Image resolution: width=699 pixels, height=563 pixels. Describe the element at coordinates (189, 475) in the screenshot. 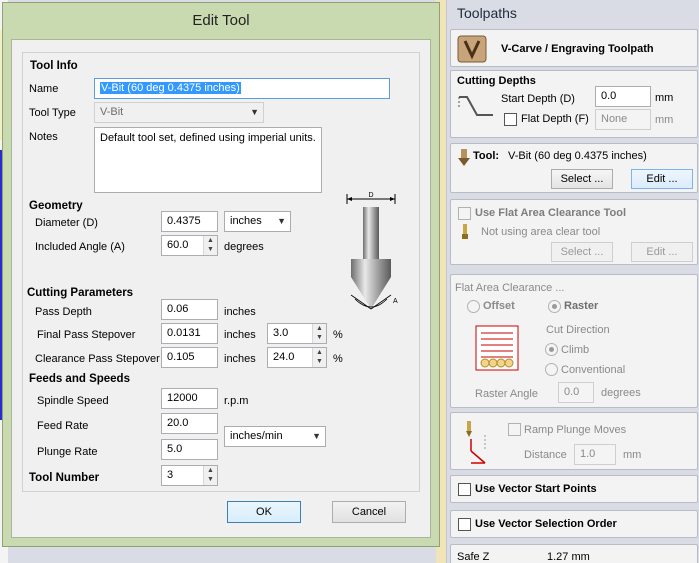

I see `tool-number-spinner: 3 ▲ ▼` at that location.